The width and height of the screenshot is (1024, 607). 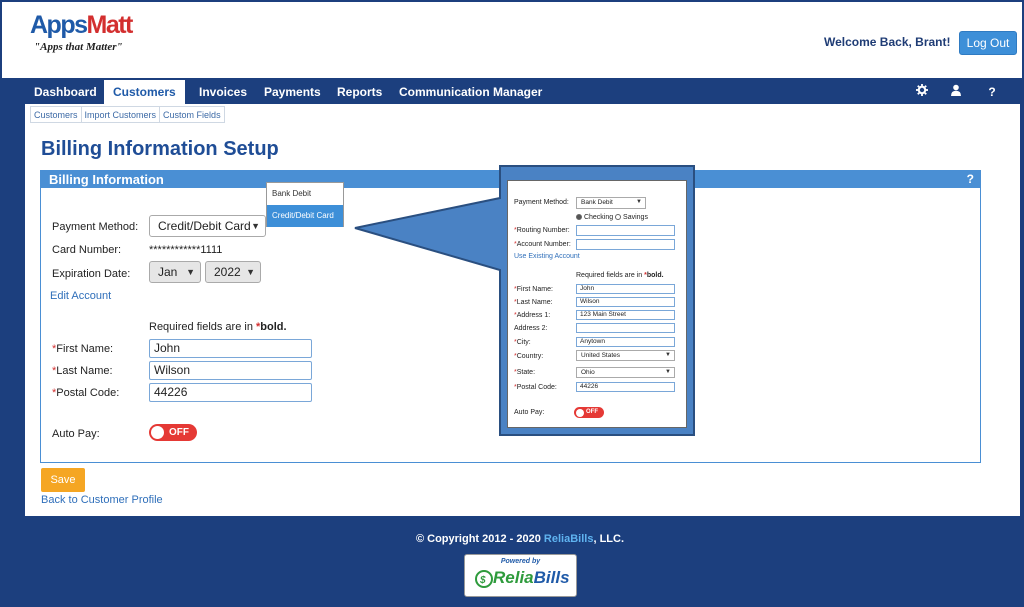 I want to click on page-title: Billing Information Setup, so click(x=160, y=149).